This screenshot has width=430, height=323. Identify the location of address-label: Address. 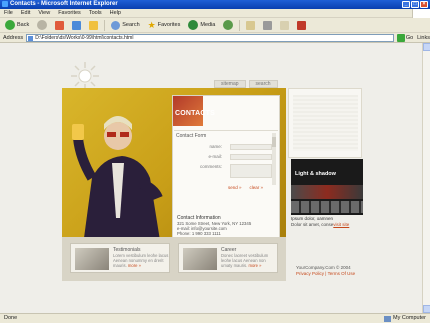
(13, 37).